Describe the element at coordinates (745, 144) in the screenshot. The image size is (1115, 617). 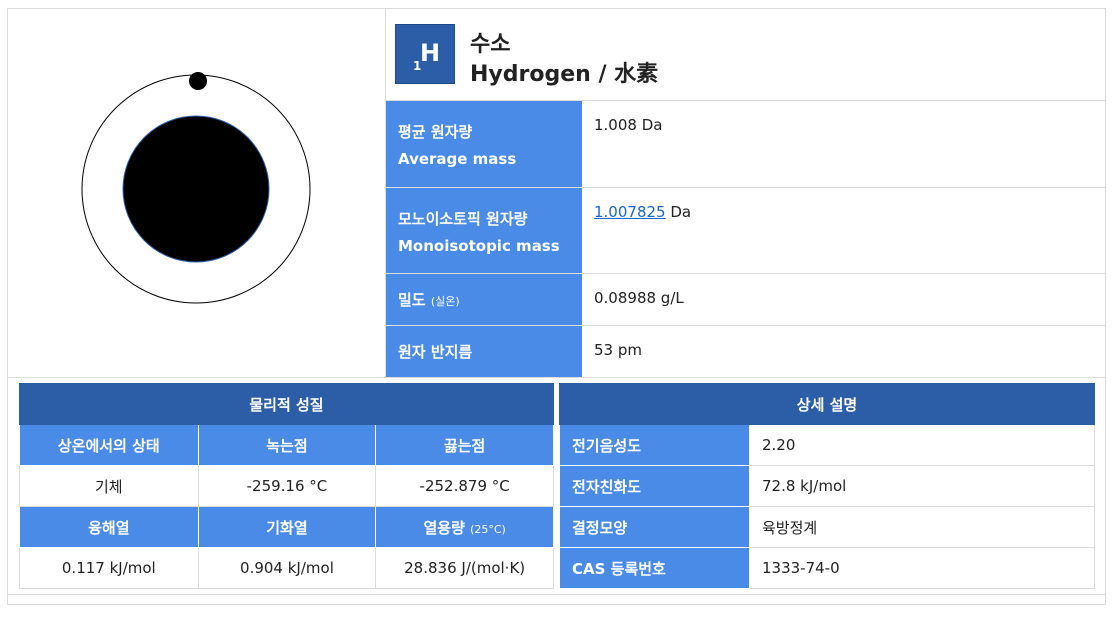
I see `property-row-average-mass: 평균 원자량 Average mass 1.008 Da` at that location.